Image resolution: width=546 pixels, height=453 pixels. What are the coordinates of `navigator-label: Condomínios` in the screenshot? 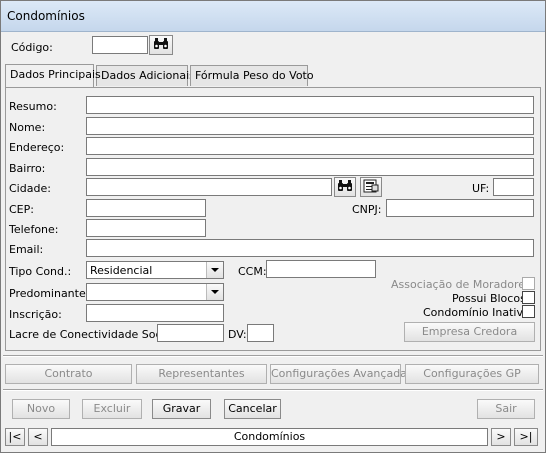 It's located at (269, 437).